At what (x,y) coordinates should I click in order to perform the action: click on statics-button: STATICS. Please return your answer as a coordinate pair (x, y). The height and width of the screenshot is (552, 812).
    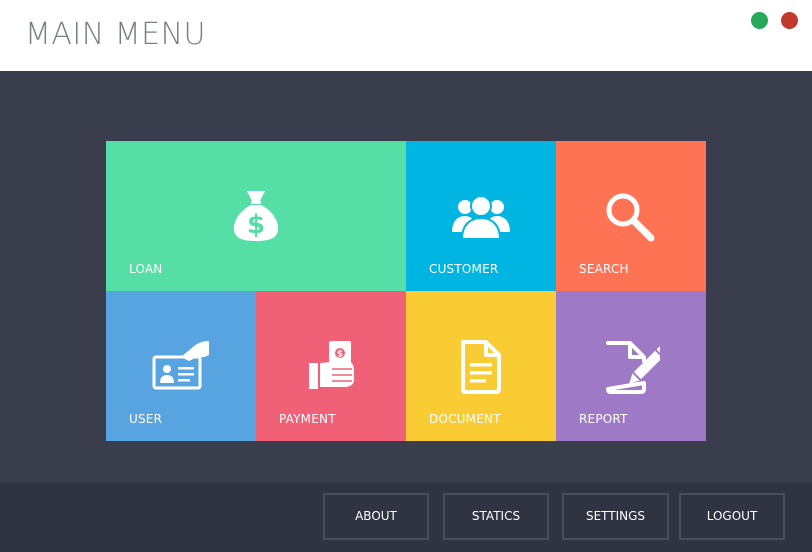
    Looking at the image, I should click on (496, 516).